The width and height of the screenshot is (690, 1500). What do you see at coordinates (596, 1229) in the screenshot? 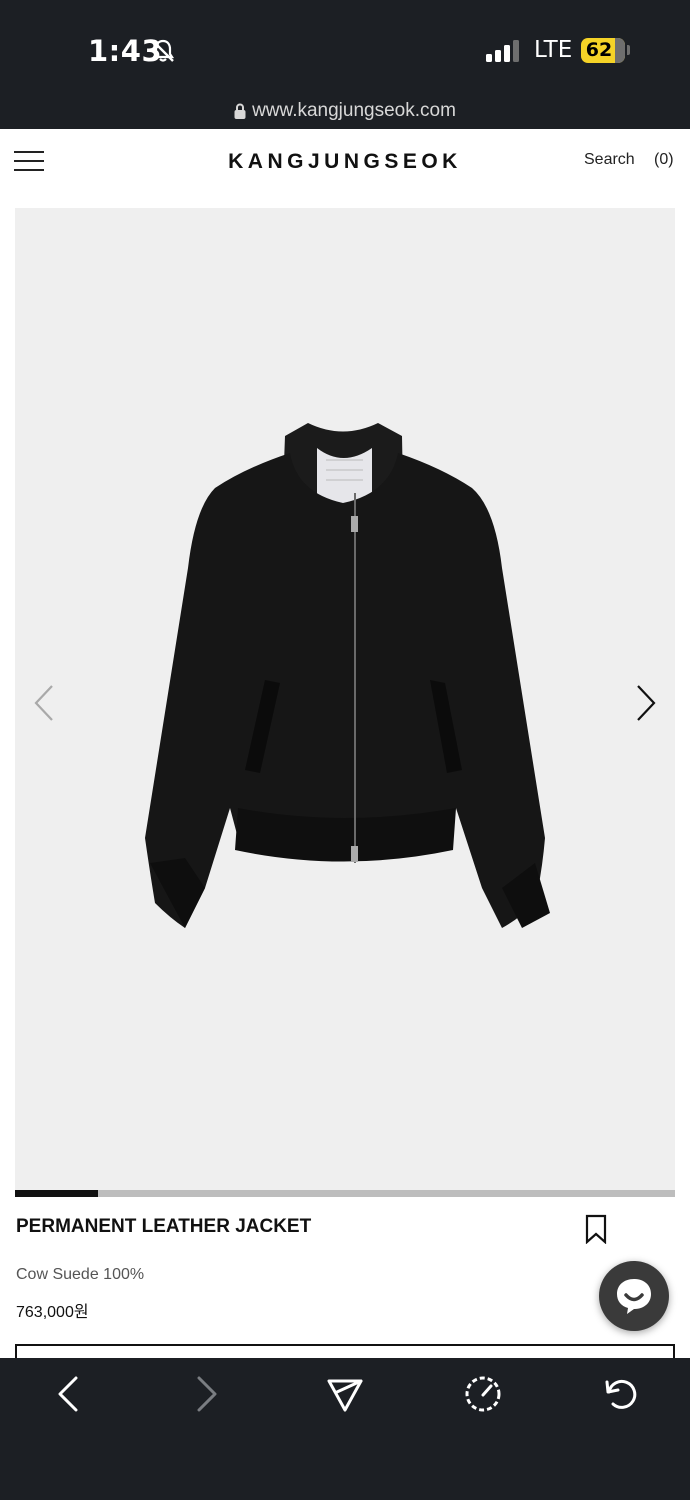
I see `bookmark-icon` at bounding box center [596, 1229].